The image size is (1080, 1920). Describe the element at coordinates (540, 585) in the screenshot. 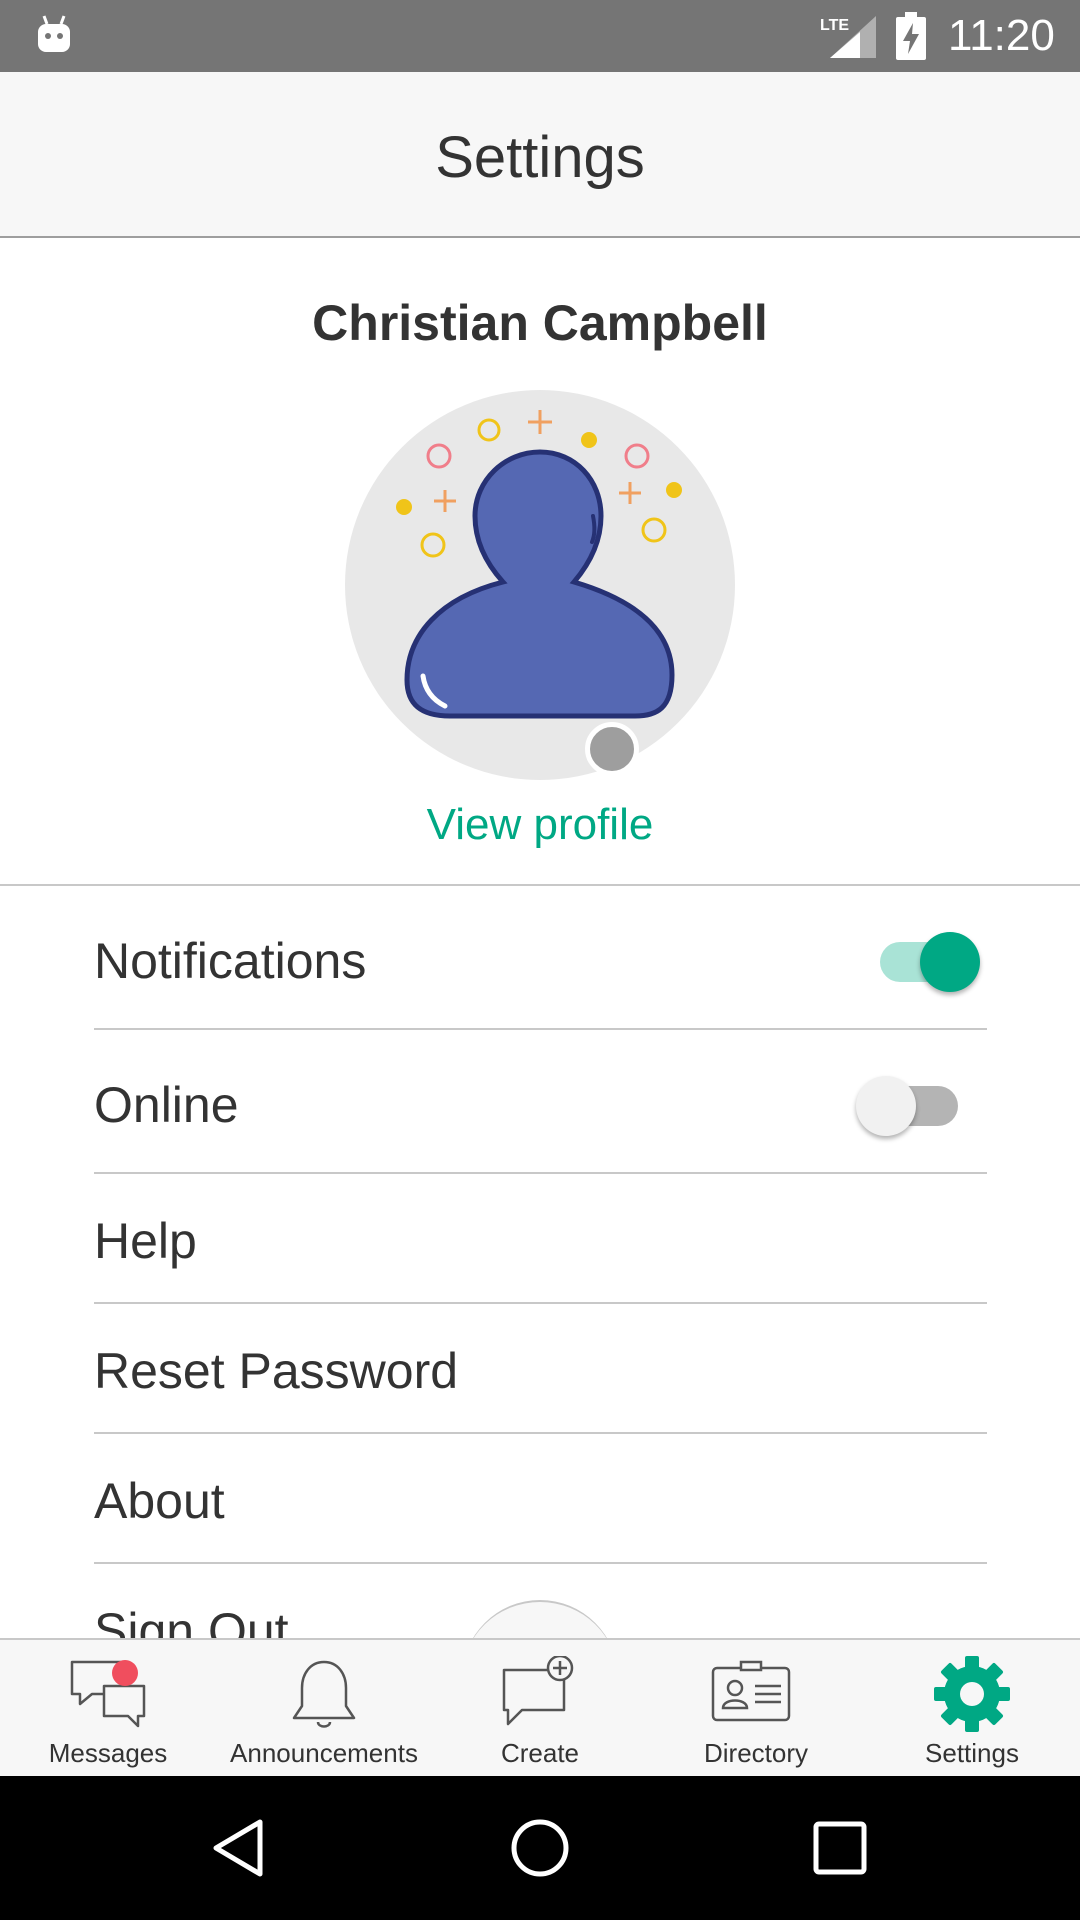

I see `avatar` at that location.